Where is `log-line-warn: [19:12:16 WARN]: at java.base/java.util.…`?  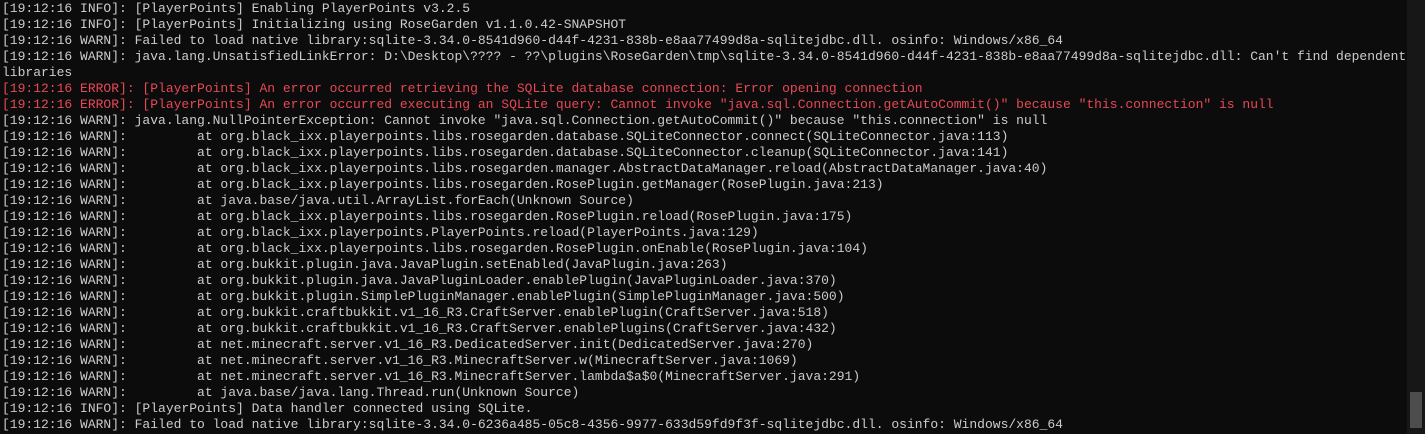 log-line-warn: [19:12:16 WARN]: at java.base/java.util.… is located at coordinates (318, 200).